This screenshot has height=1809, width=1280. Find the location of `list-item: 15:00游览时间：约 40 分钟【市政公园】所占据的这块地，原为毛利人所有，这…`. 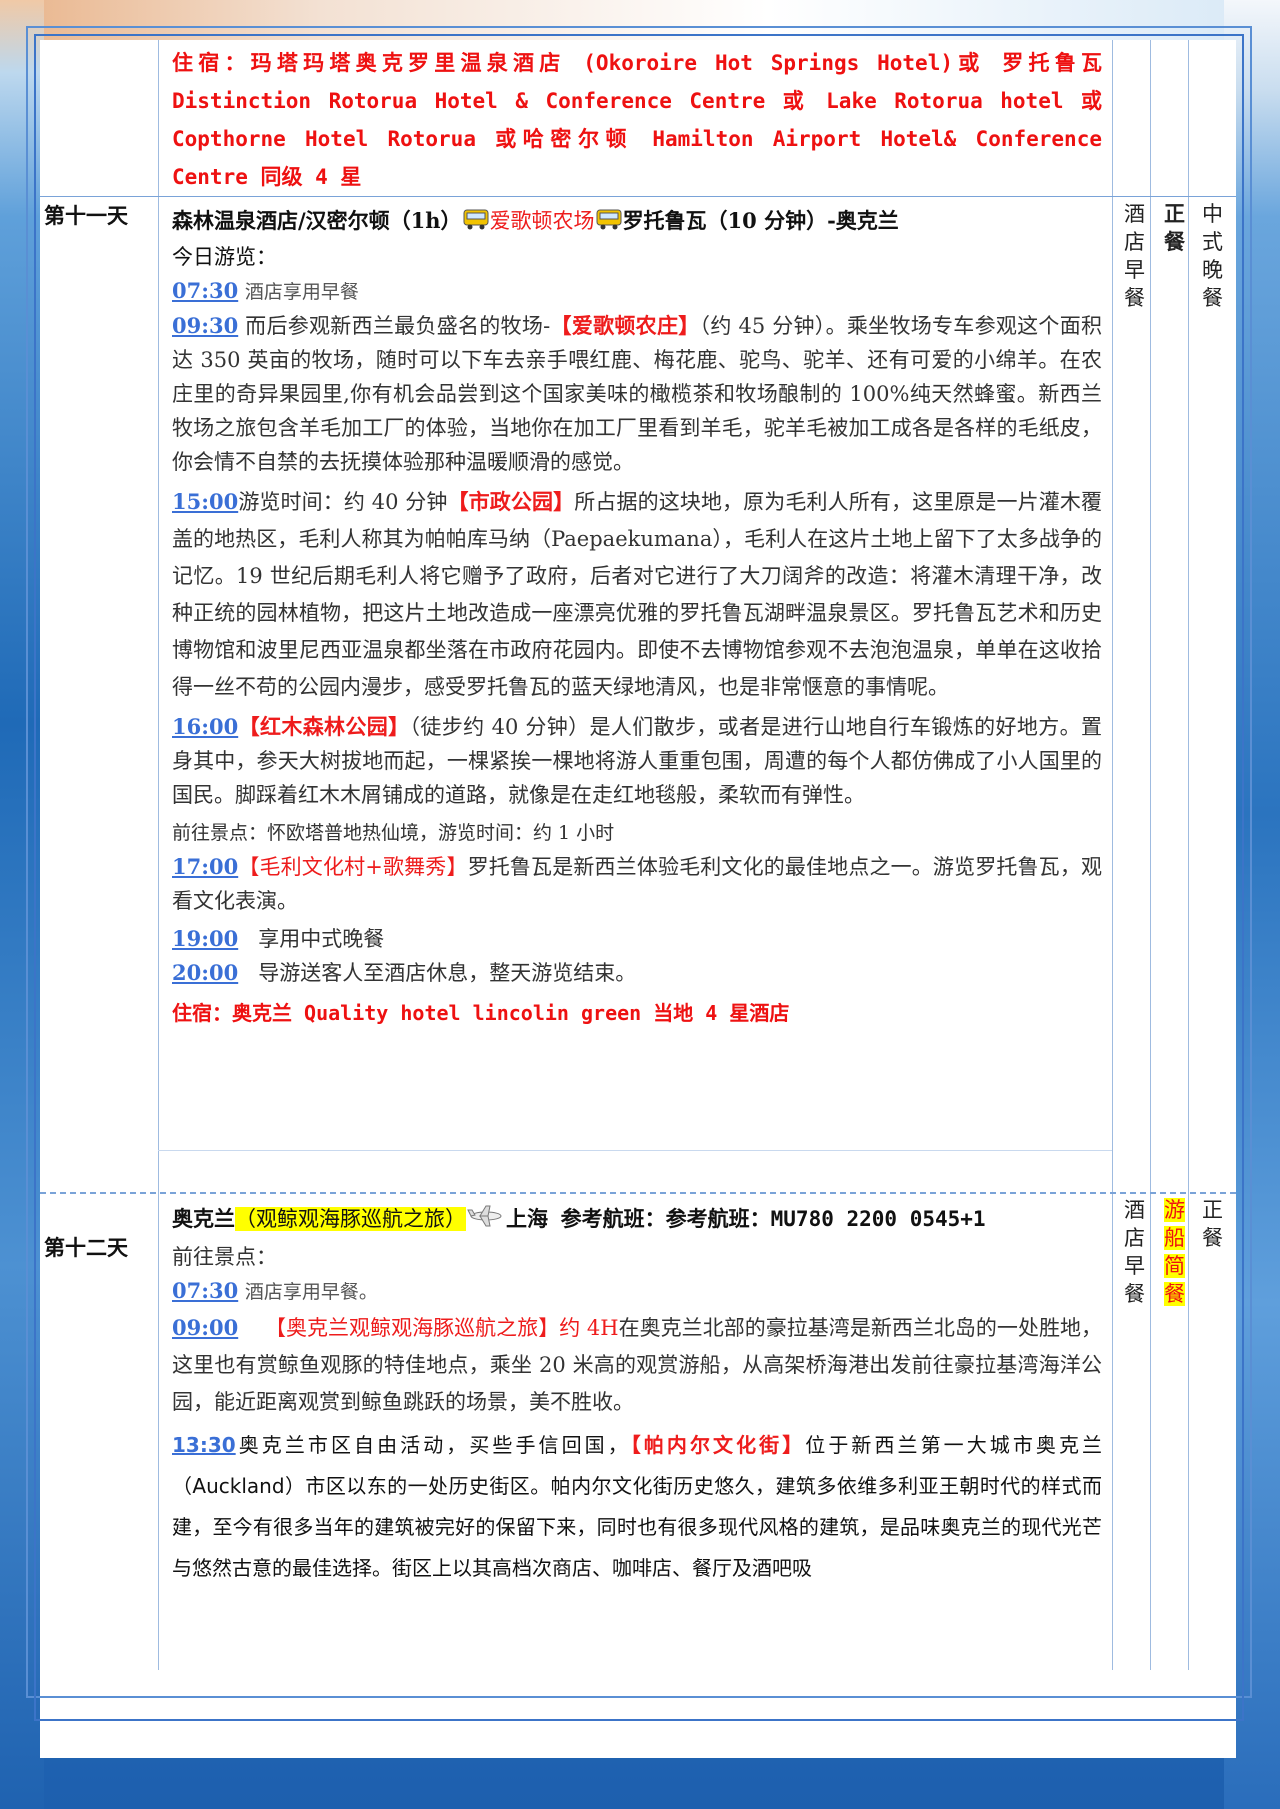

list-item: 15:00游览时间：约 40 分钟【市政公园】所占据的这块地，原为毛利人所有，这… is located at coordinates (637, 593).